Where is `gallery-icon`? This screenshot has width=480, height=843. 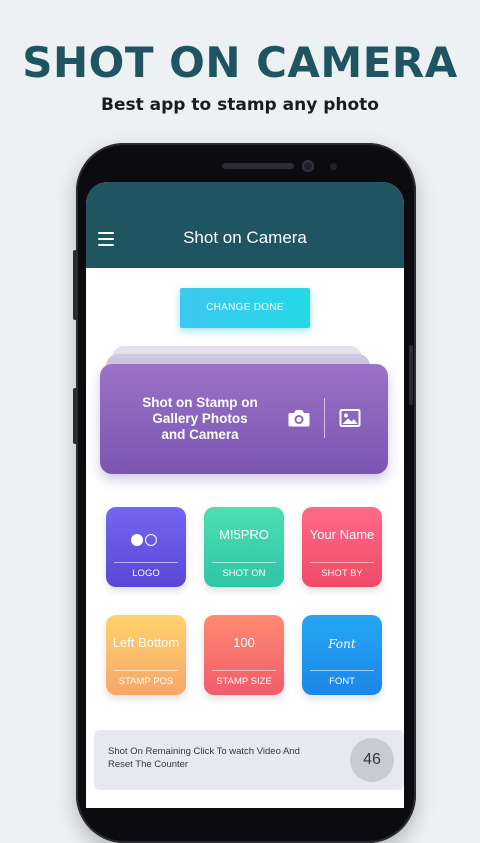 gallery-icon is located at coordinates (350, 418).